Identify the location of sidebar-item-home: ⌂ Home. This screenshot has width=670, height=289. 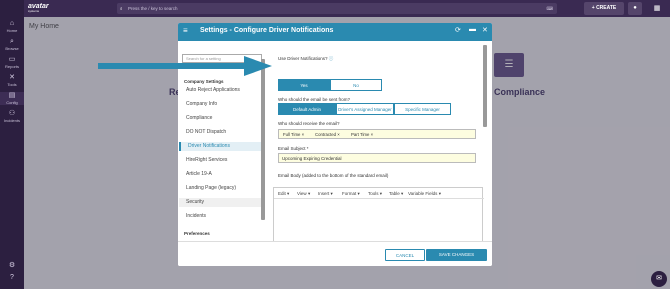
(12, 26).